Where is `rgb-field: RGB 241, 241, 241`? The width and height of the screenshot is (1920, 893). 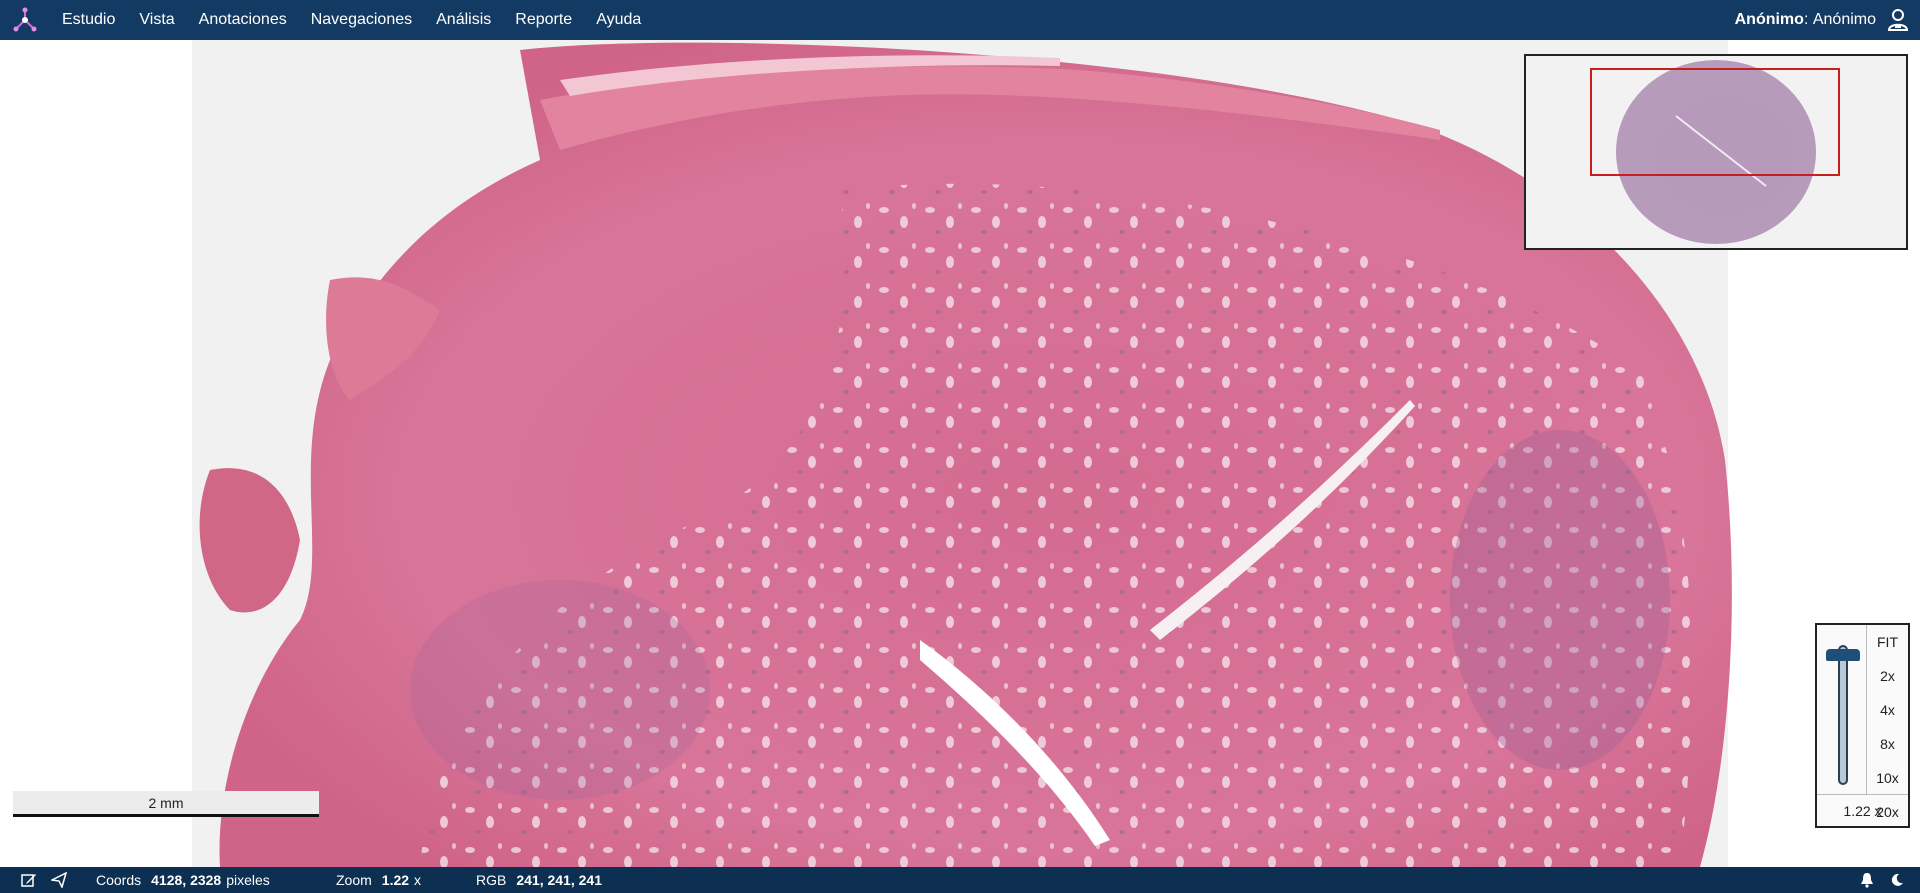
rgb-field: RGB 241, 241, 241 is located at coordinates (541, 880).